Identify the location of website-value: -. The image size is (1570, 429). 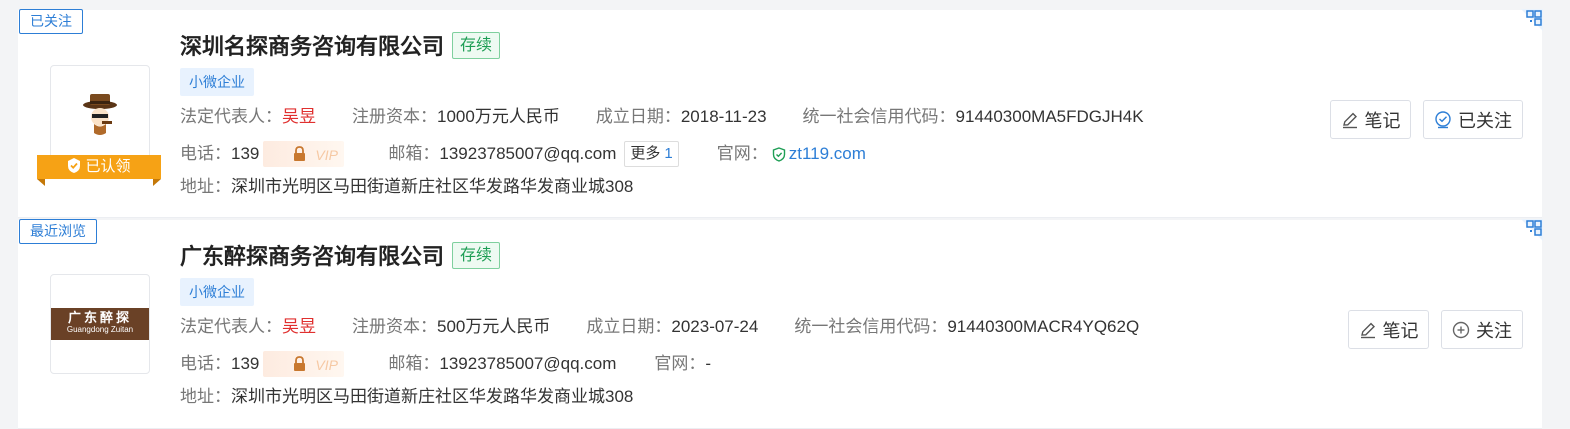
(708, 363).